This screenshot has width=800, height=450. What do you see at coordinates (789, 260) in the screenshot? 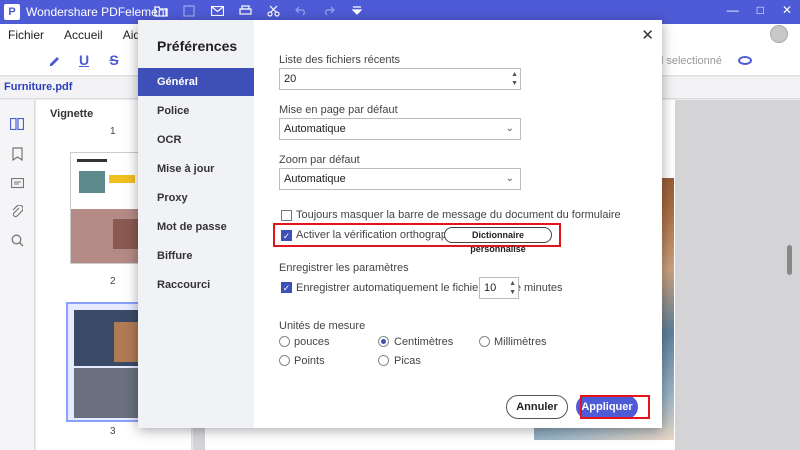
I see `vertical-scrollbar` at bounding box center [789, 260].